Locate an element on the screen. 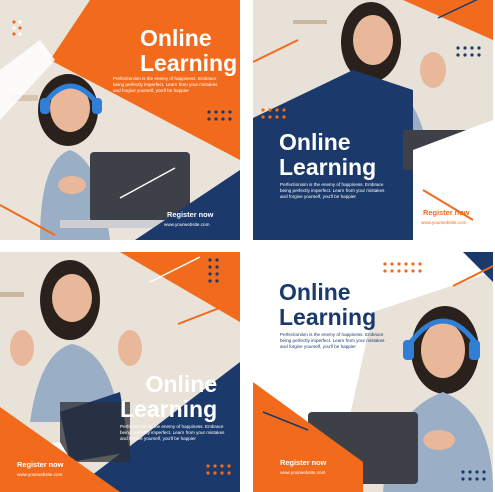  post-2-title-line1: Online is located at coordinates (315, 142).